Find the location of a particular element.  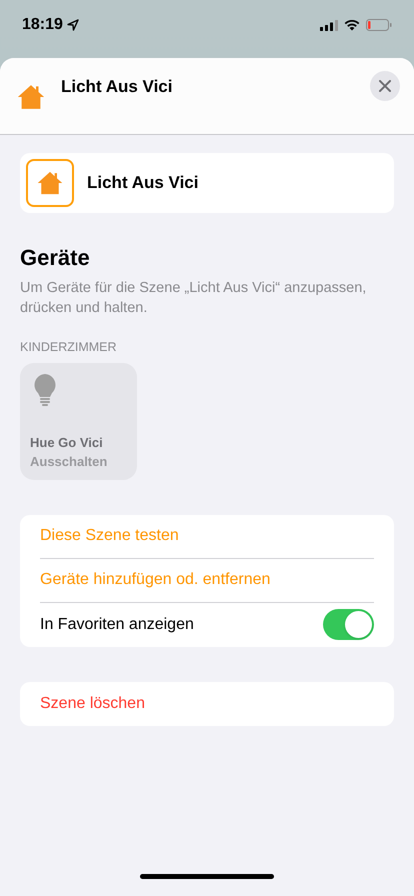

devices-title: Geräte is located at coordinates (55, 258).